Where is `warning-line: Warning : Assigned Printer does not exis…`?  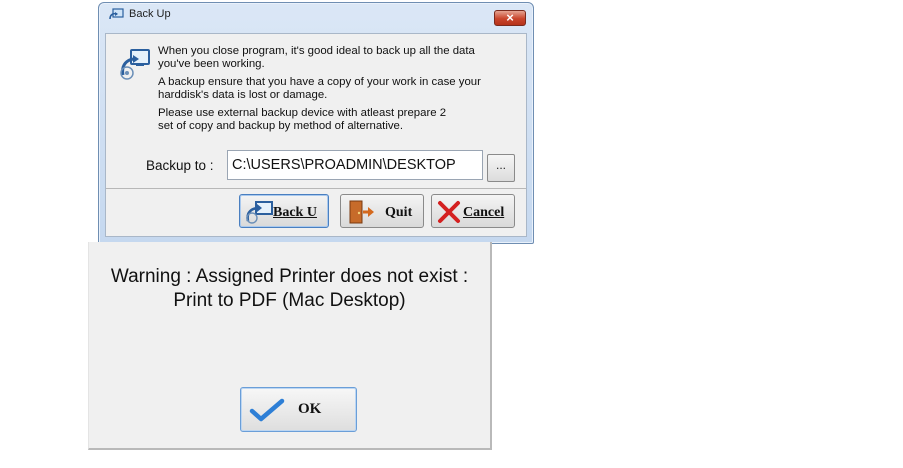
warning-line: Warning : Assigned Printer does not exis… is located at coordinates (289, 276).